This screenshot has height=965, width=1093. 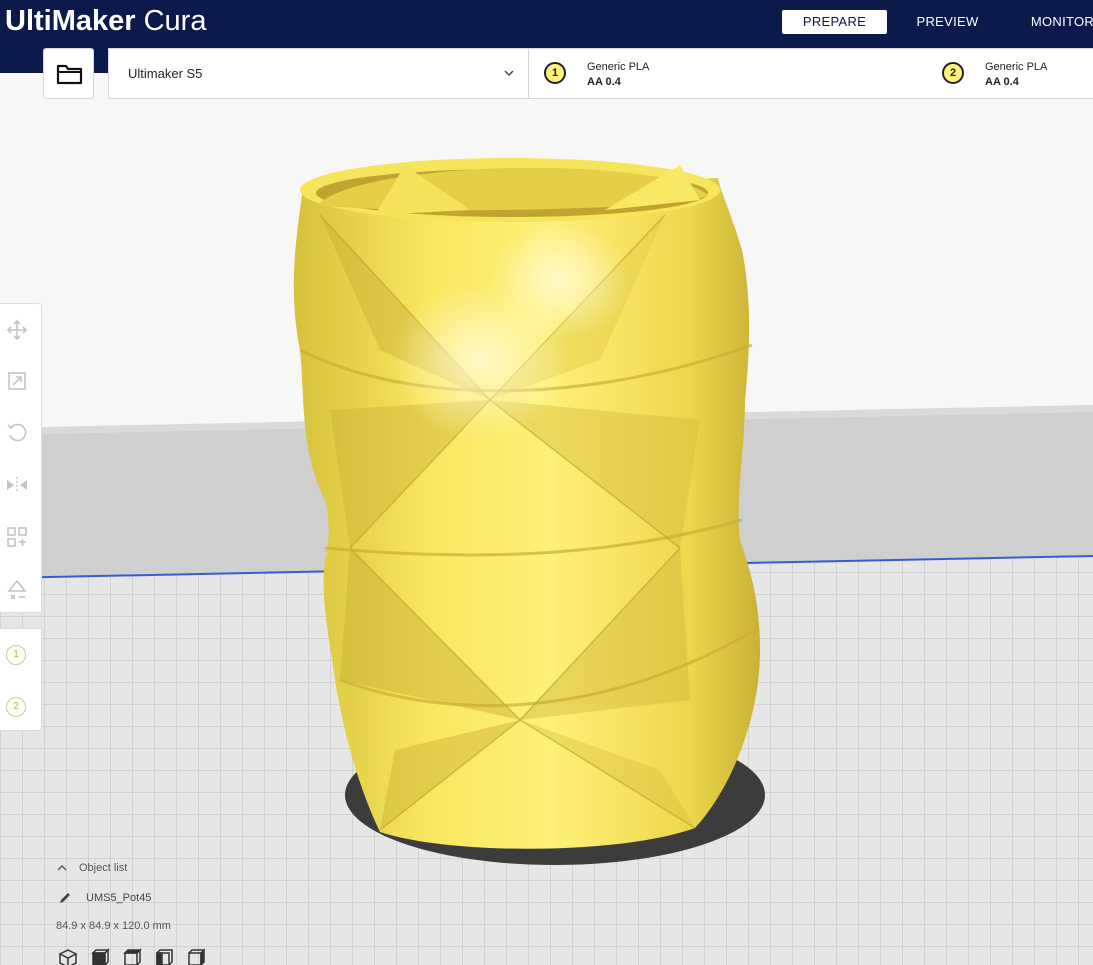 What do you see at coordinates (1017, 73) in the screenshot?
I see `extruder-2-config: 2 Generic PLA AA 0.4` at bounding box center [1017, 73].